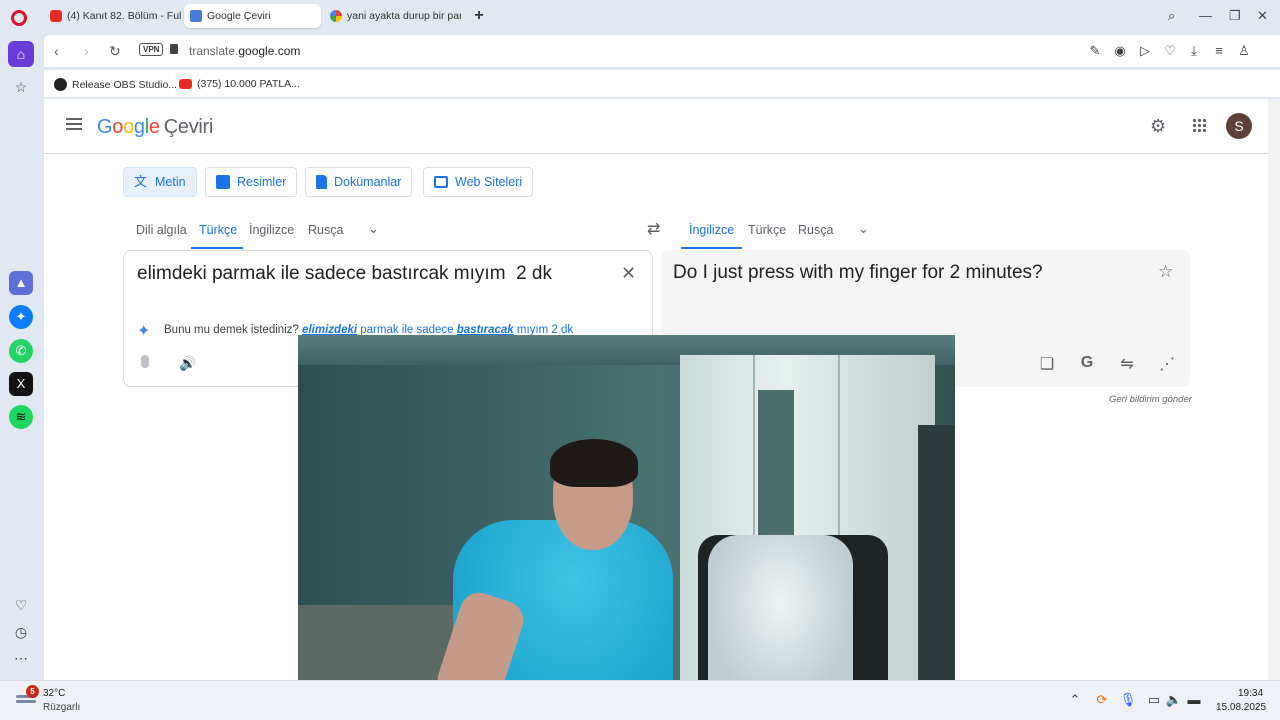 The height and width of the screenshot is (720, 1280). Describe the element at coordinates (218, 230) in the screenshot. I see `source-lang-turkish: Türkçe` at that location.